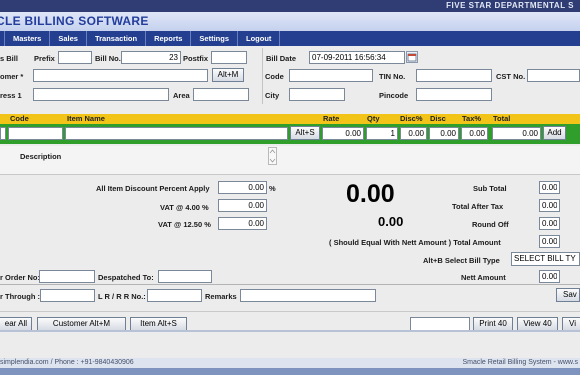 The height and width of the screenshot is (375, 580). Describe the element at coordinates (502, 118) in the screenshot. I see `col-total: Total` at that location.